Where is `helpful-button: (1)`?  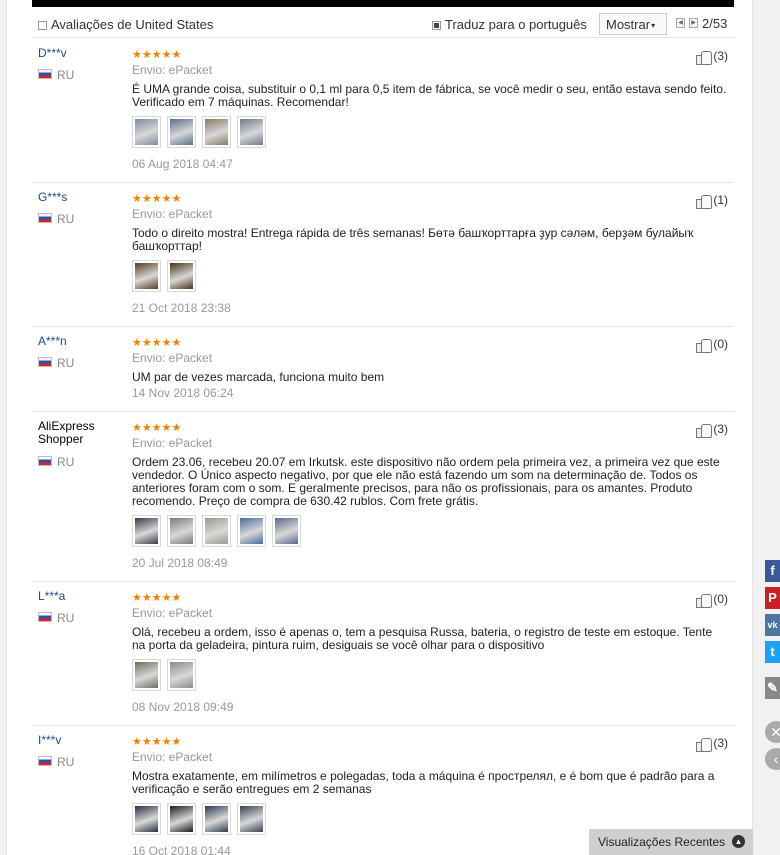 helpful-button: (1) is located at coordinates (712, 201).